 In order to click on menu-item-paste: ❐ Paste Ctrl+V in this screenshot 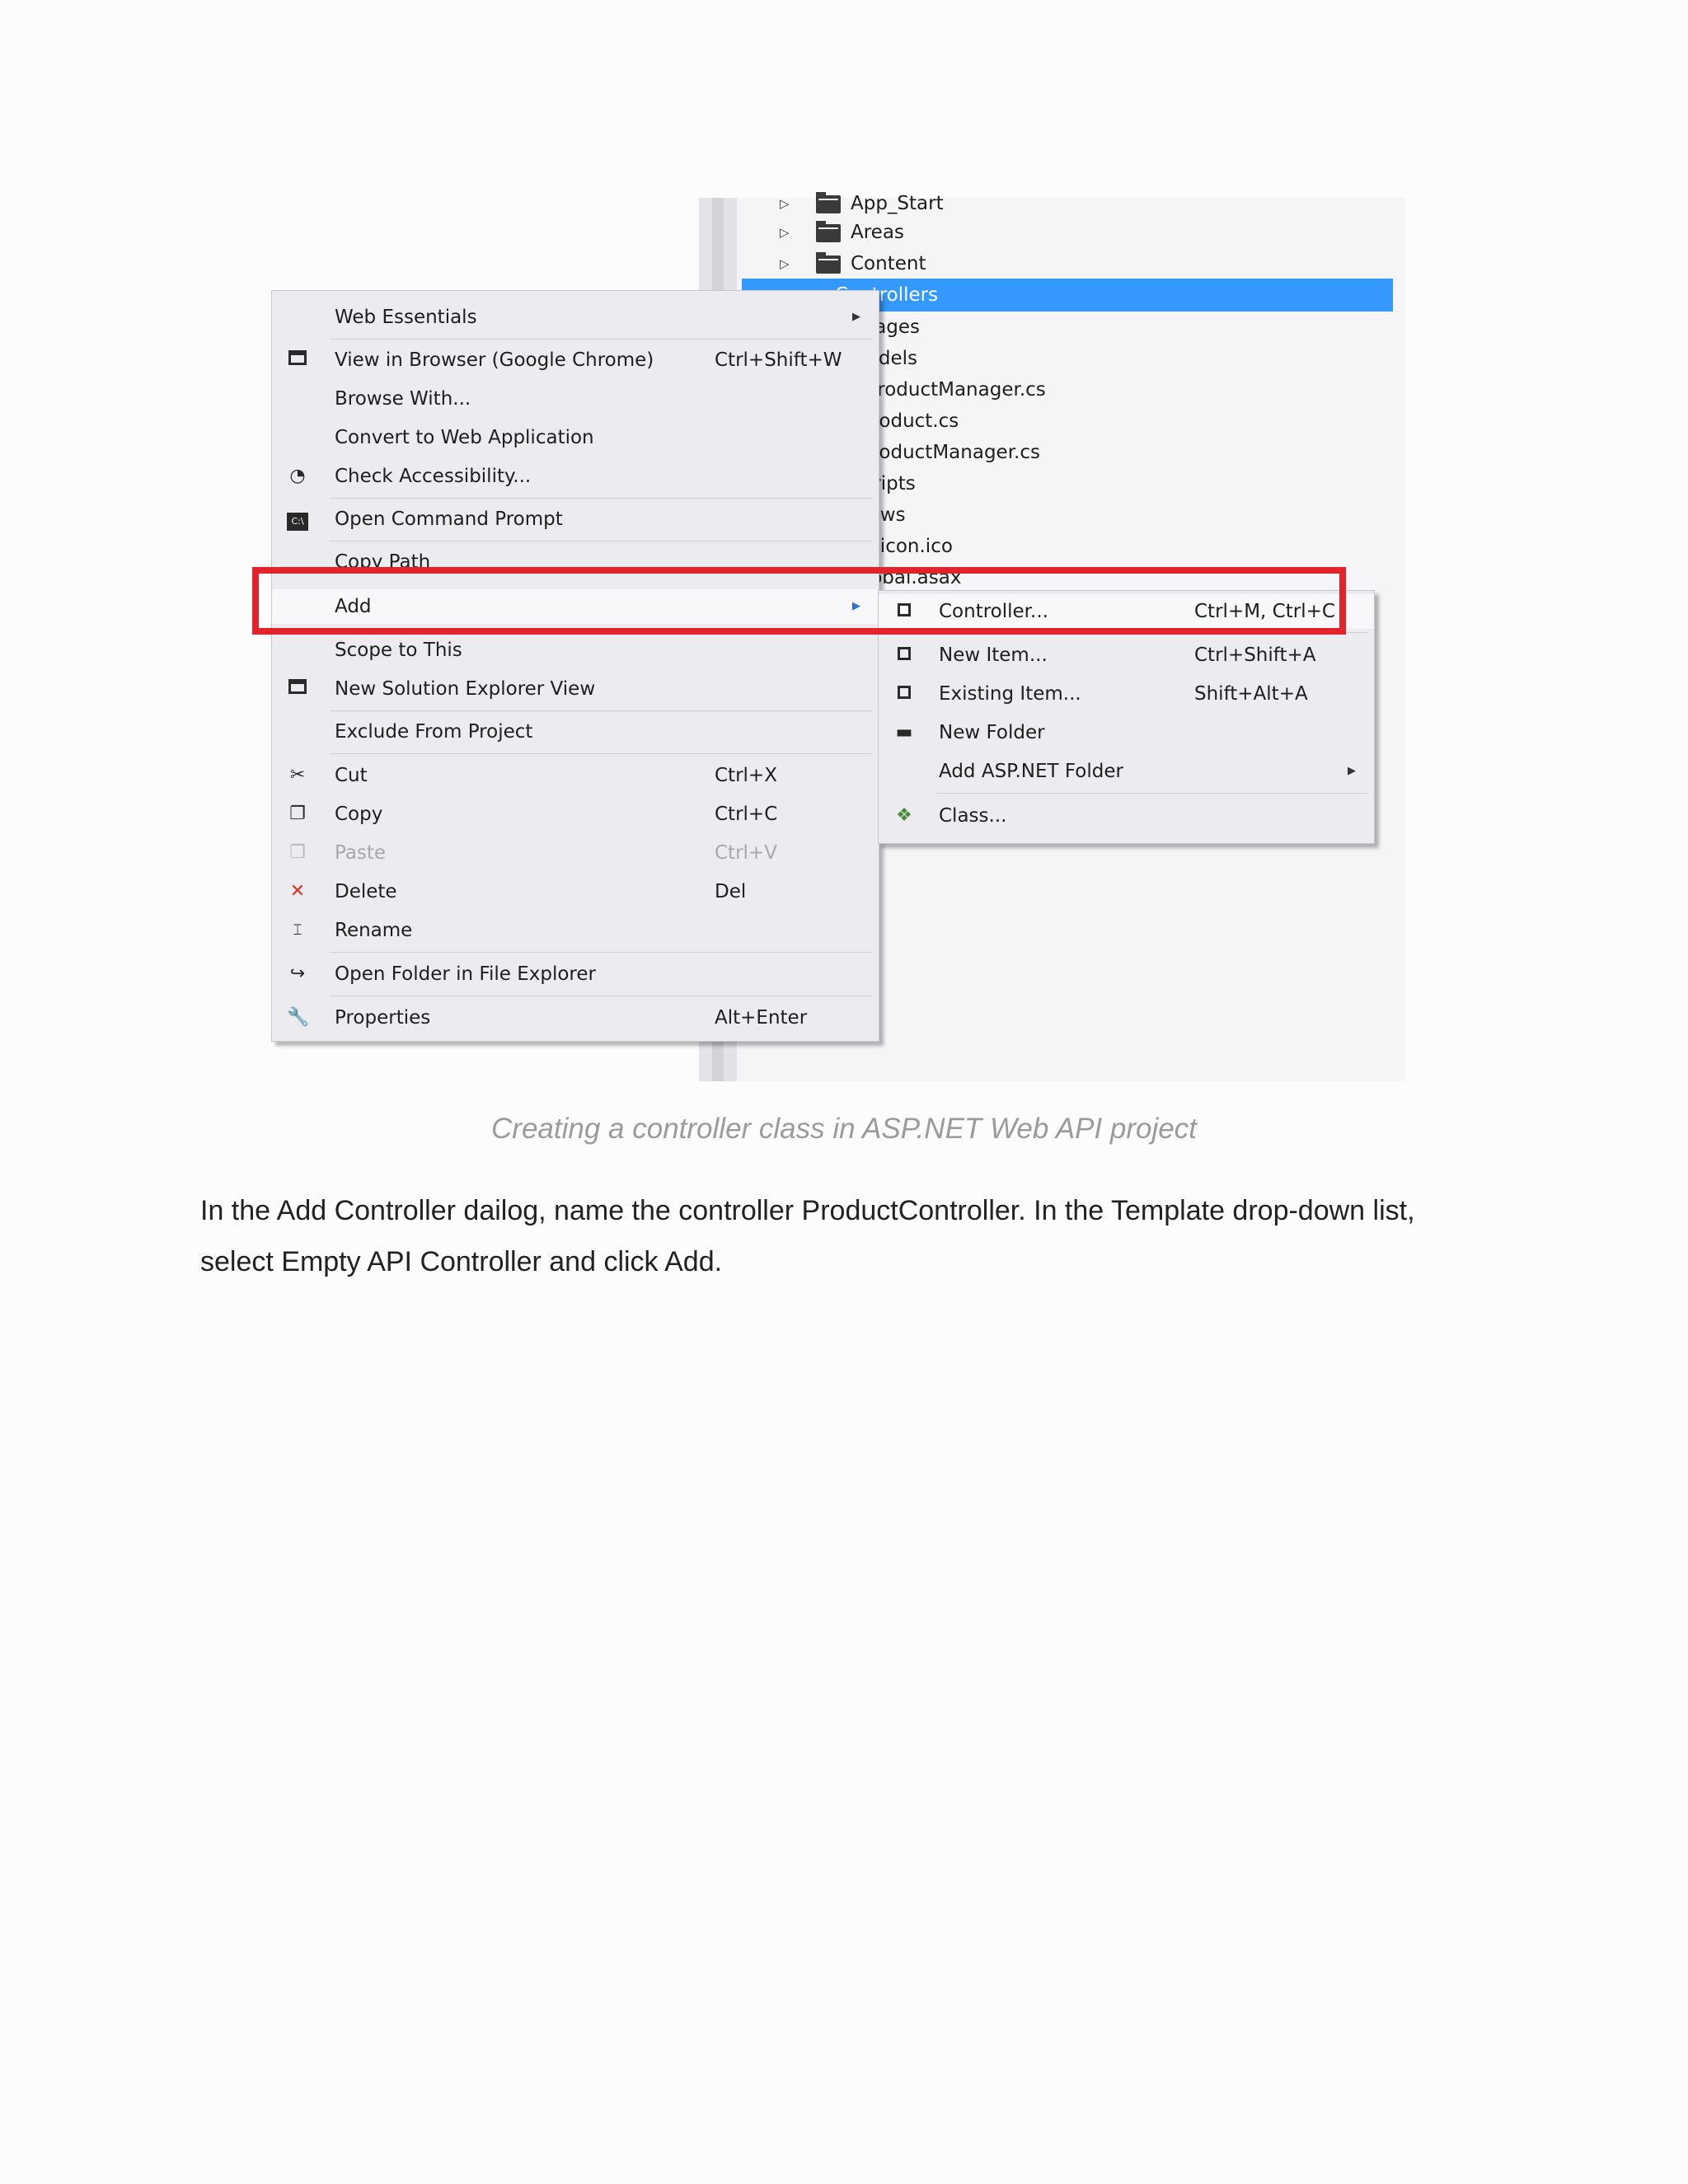, I will do `click(575, 853)`.